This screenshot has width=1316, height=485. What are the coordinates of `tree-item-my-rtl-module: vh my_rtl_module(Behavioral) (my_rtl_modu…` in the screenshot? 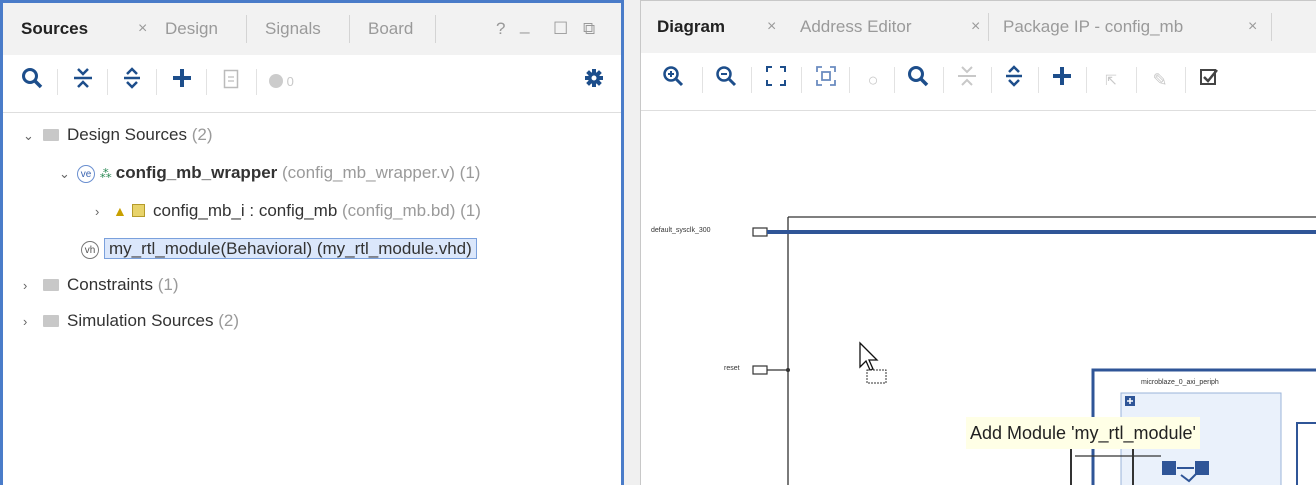 It's located at (279, 249).